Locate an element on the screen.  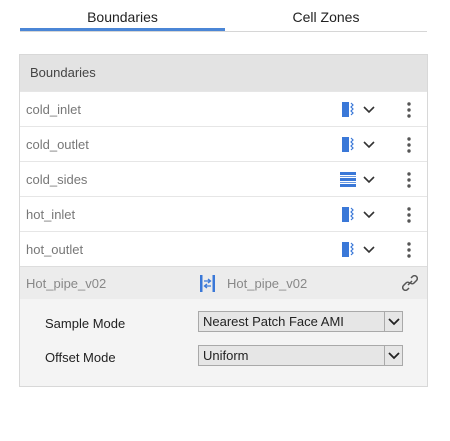
boundary-name: cold_inlet is located at coordinates (53, 109).